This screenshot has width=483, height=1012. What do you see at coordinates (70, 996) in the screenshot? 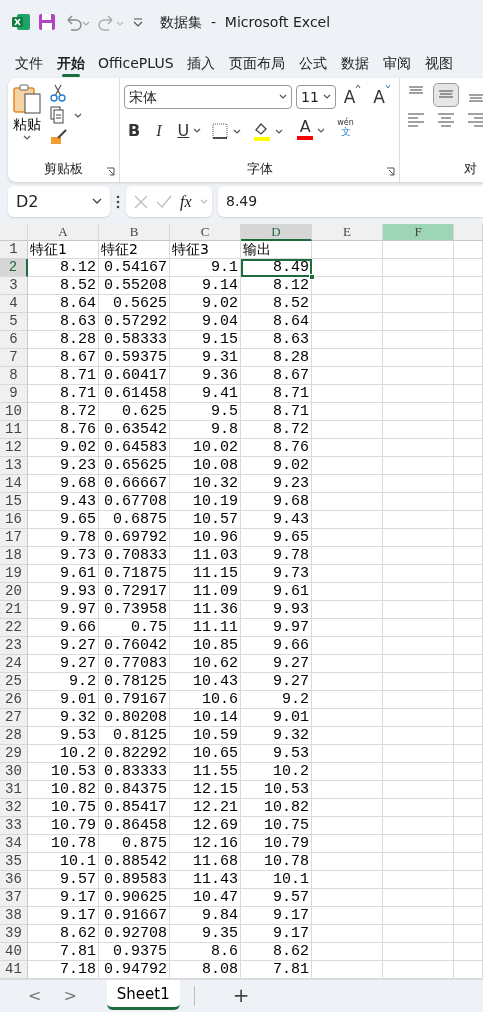
I see `next-sheet-button: >` at bounding box center [70, 996].